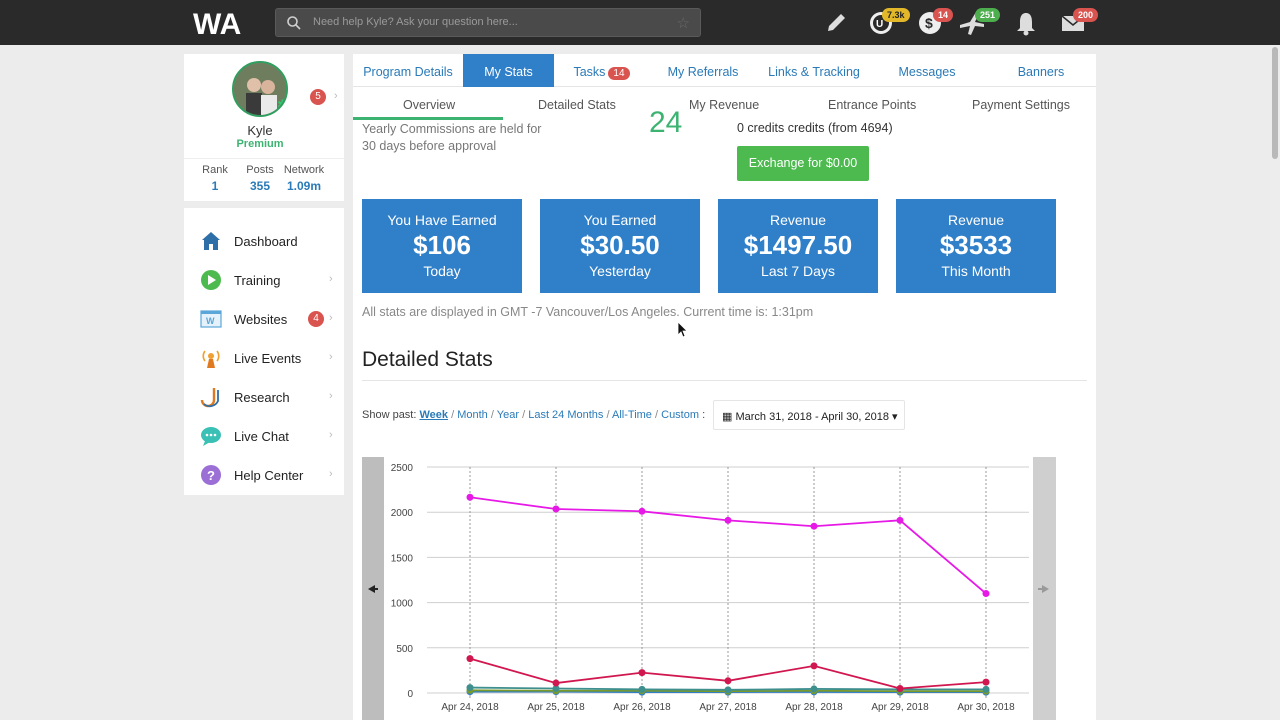 This screenshot has height=720, width=1280. What do you see at coordinates (642, 707) in the screenshot?
I see `x-tick-label: Apr 26, 2018` at bounding box center [642, 707].